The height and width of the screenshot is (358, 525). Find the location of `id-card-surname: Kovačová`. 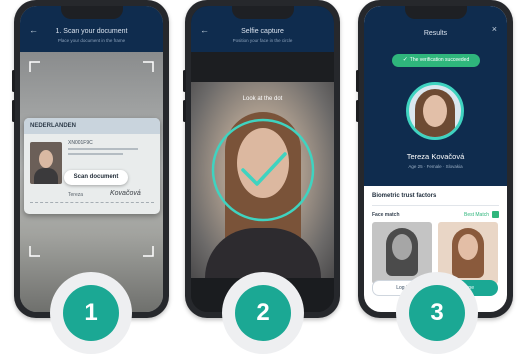

id-card-surname: Kovačová is located at coordinates (125, 193).